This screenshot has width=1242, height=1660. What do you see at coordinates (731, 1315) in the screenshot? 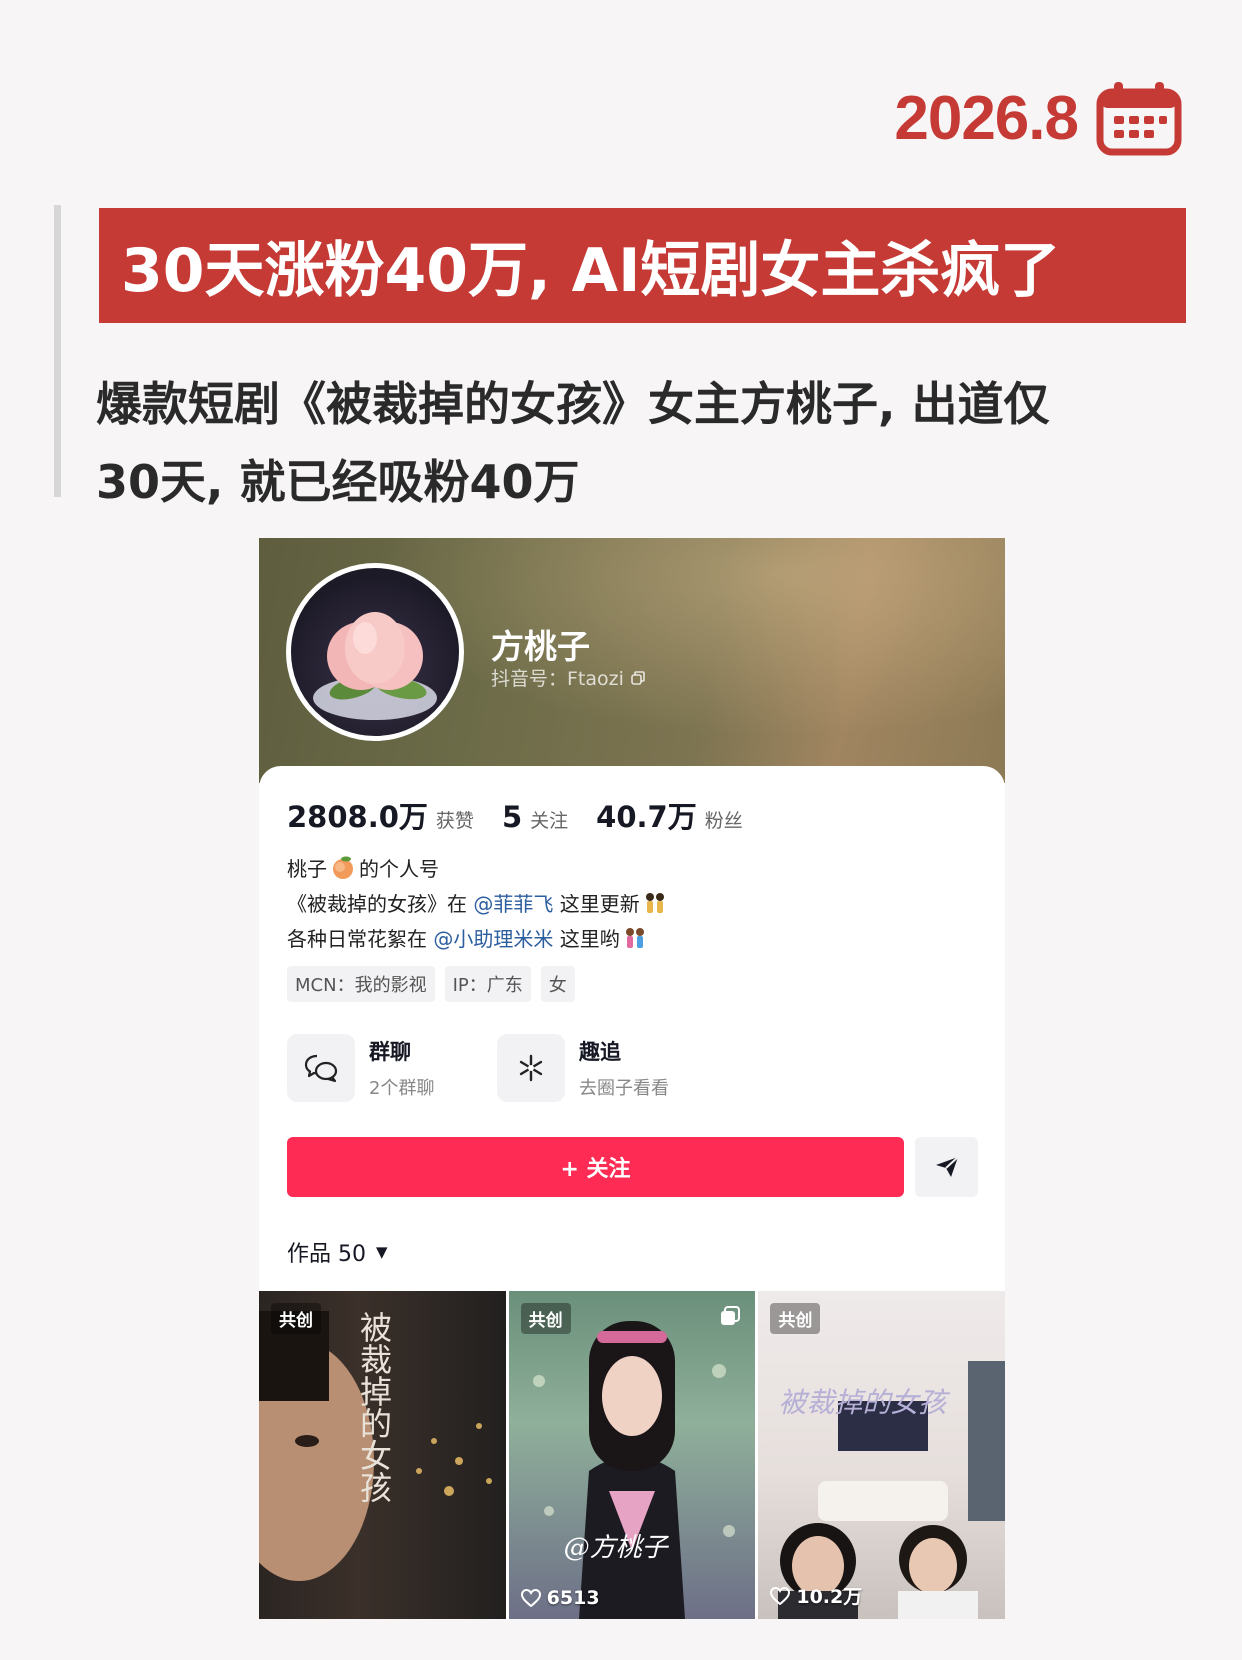
I see `multi-image-icon` at bounding box center [731, 1315].